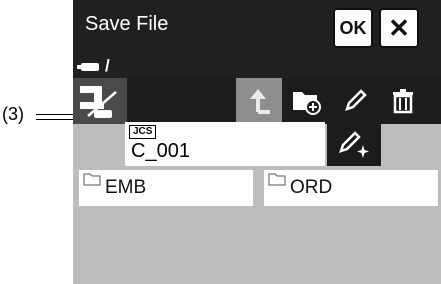 The image size is (441, 284). What do you see at coordinates (143, 132) in the screenshot?
I see `jcs-badge: JCS` at bounding box center [143, 132].